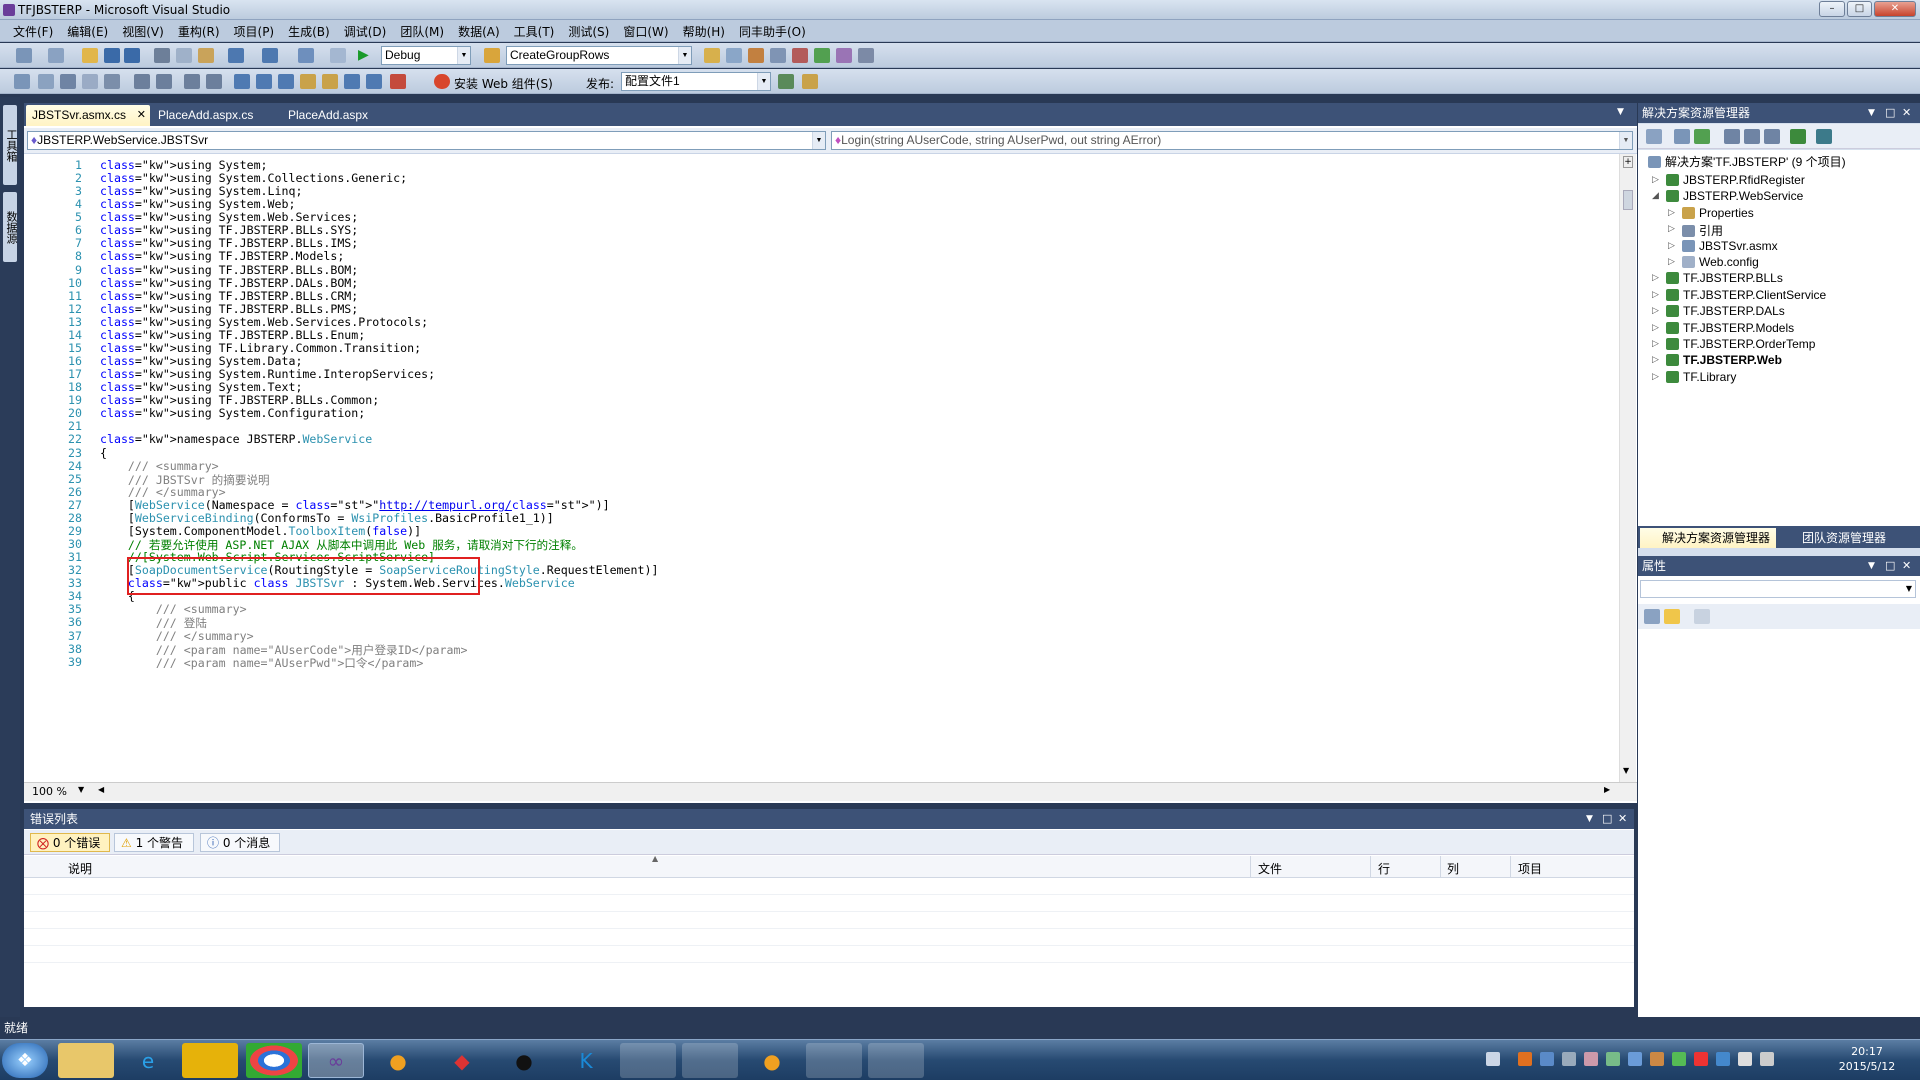  I want to click on ws-studio-icon, so click(834, 1060).